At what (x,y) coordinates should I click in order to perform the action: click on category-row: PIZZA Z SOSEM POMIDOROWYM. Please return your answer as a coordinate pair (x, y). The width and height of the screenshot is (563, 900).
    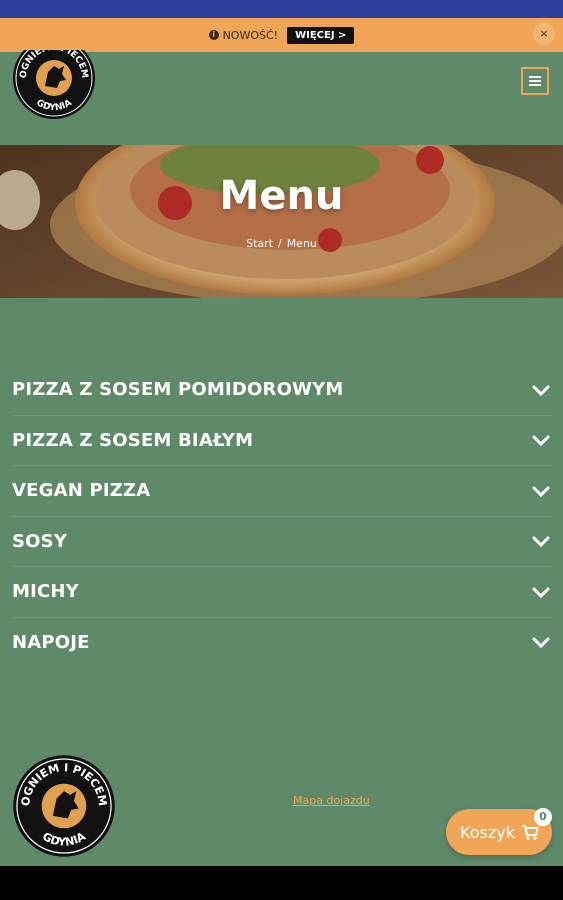
    Looking at the image, I should click on (282, 390).